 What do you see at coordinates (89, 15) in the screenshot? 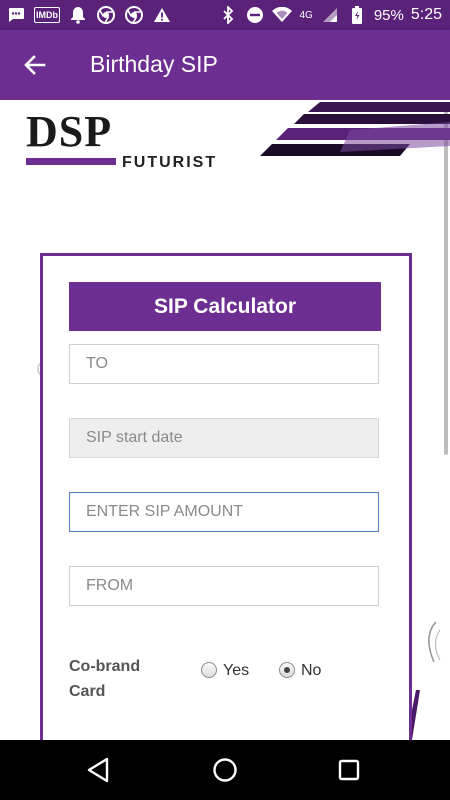
I see `status-bar-notifications: IMDb` at bounding box center [89, 15].